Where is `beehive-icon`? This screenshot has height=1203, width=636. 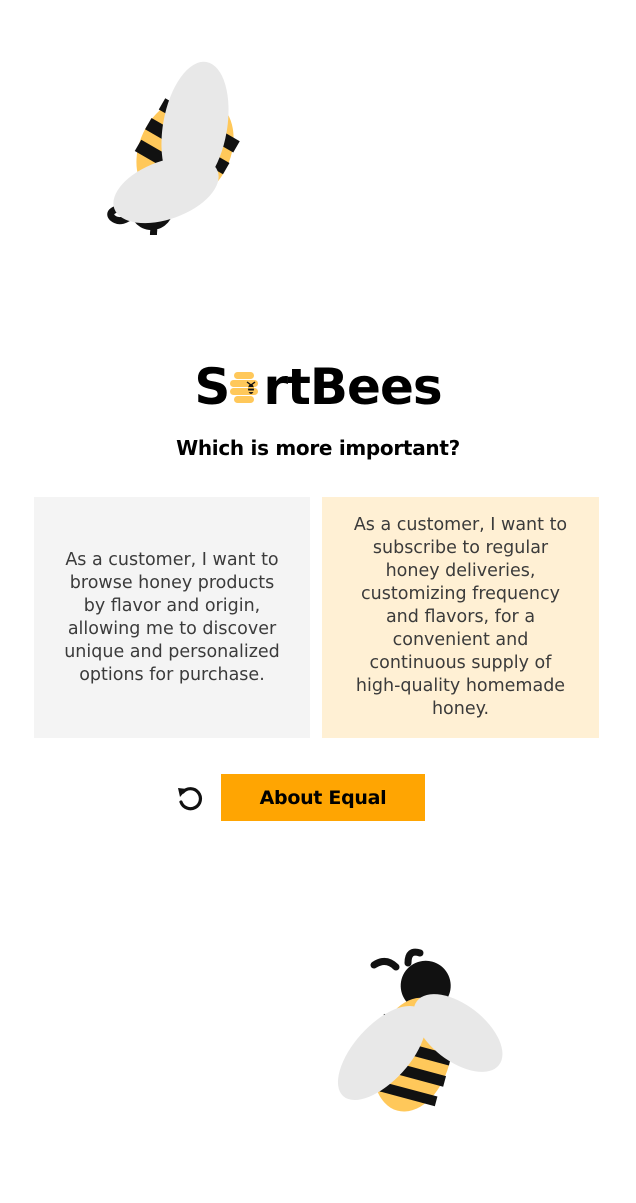
beehive-icon is located at coordinates (244, 387).